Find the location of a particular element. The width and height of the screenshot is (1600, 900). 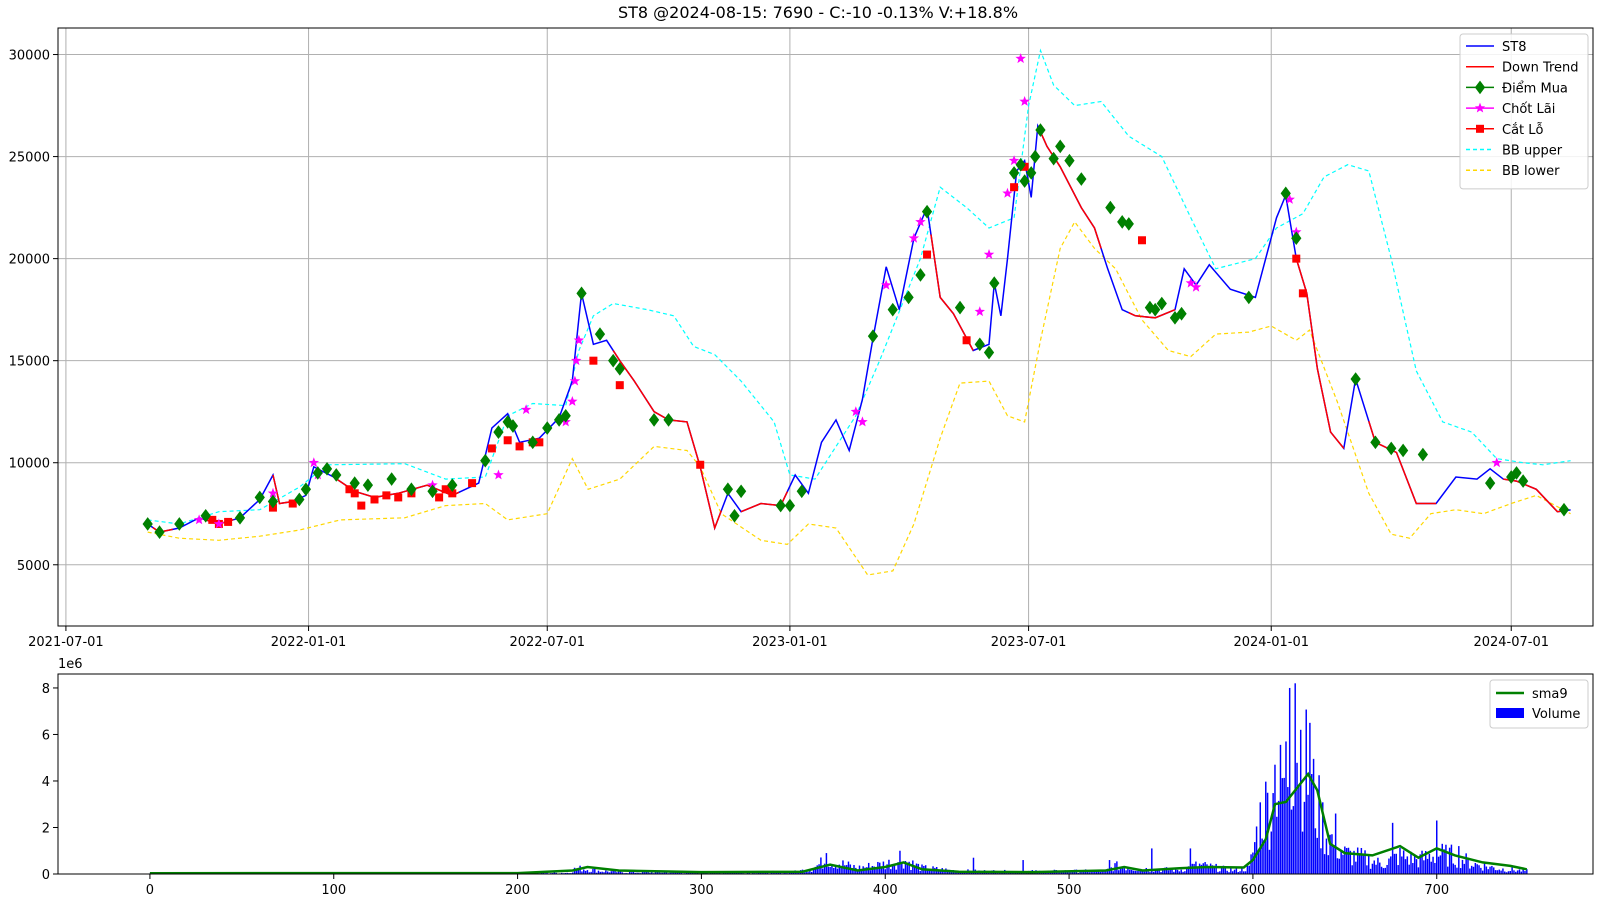

volume-x-tick-label: 300 is located at coordinates (701, 890).